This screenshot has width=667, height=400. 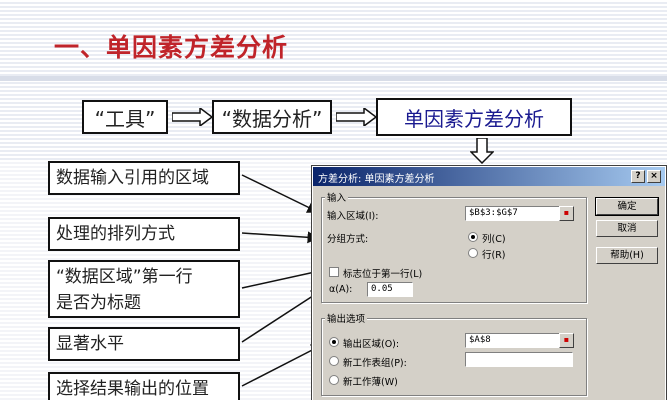 I want to click on dialog-titlebar: 方差分析: 单因素方差分析 ? ×, so click(x=489, y=176).